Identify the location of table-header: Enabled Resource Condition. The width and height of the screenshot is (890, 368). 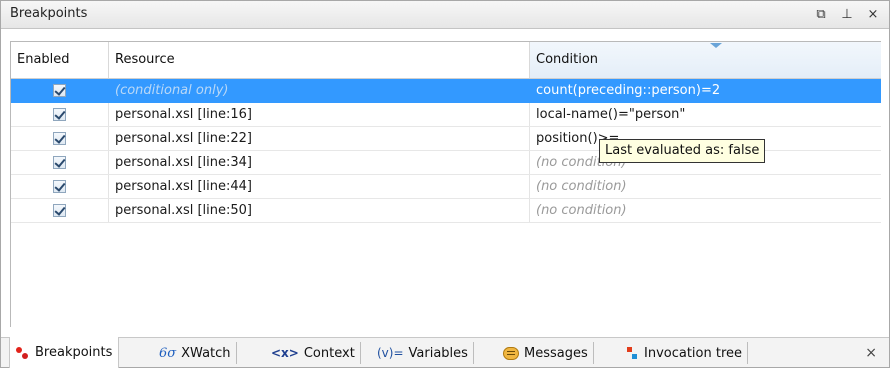
(446, 60).